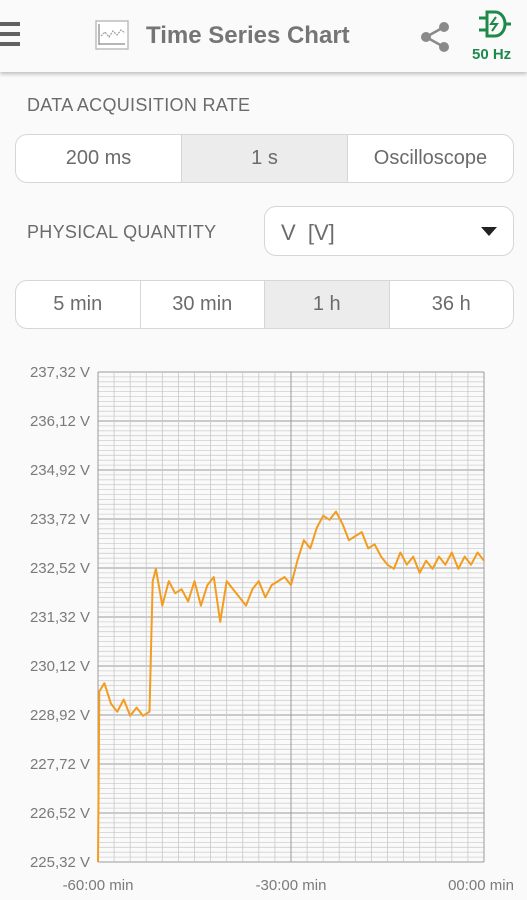  What do you see at coordinates (99, 158) in the screenshot?
I see `rate-option-200ms: 200 ms` at bounding box center [99, 158].